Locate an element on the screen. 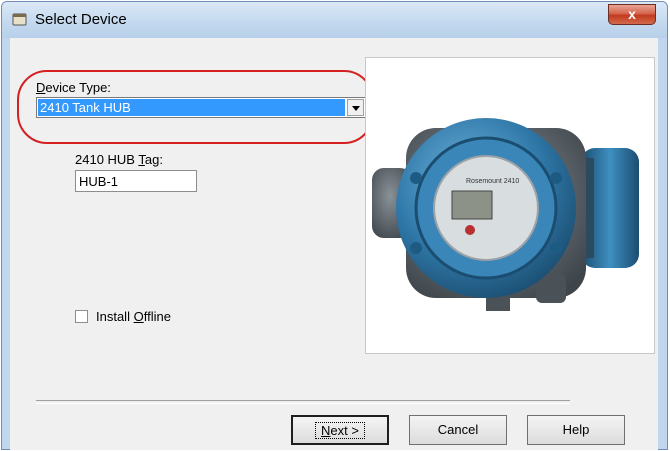  chevron-down-icon is located at coordinates (356, 108).